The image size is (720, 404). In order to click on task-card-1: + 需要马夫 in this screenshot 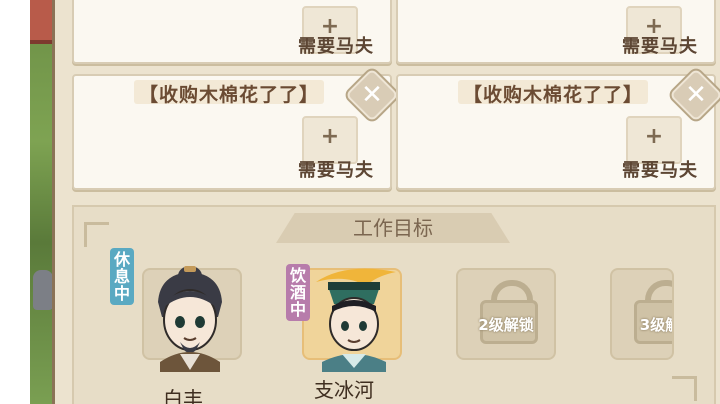, I will do `click(232, 32)`.